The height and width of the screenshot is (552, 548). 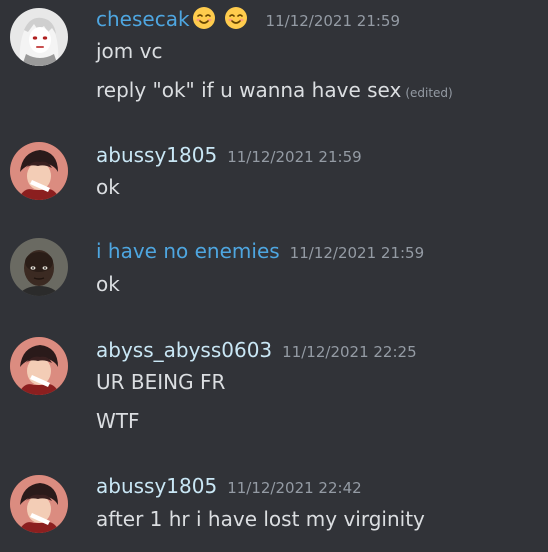 What do you see at coordinates (429, 93) in the screenshot?
I see `edited-marker: (edited)` at bounding box center [429, 93].